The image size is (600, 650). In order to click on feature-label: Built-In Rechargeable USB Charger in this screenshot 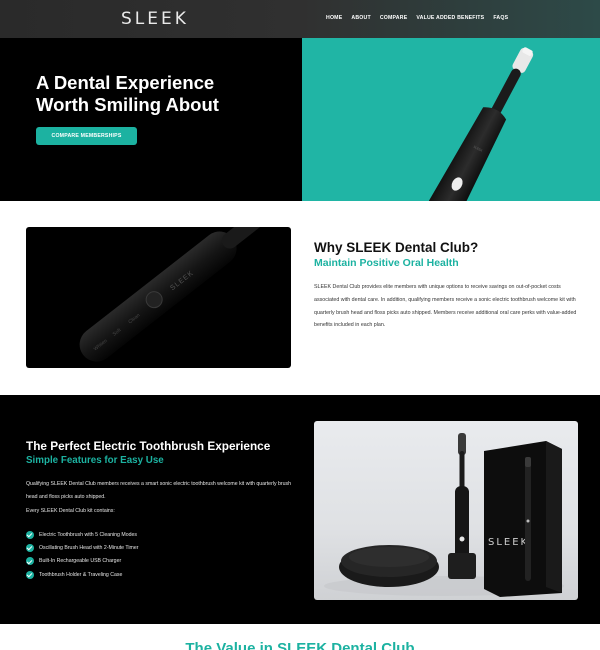, I will do `click(80, 561)`.